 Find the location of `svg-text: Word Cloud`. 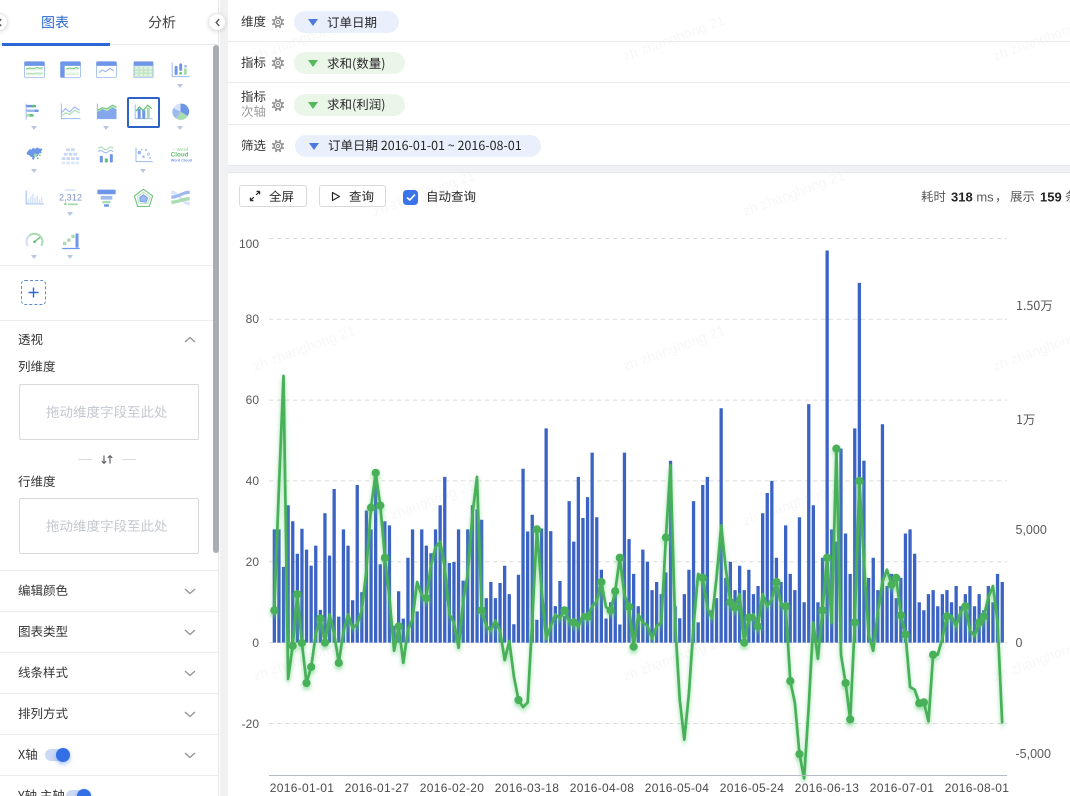

svg-text: Word Cloud is located at coordinates (181, 161).